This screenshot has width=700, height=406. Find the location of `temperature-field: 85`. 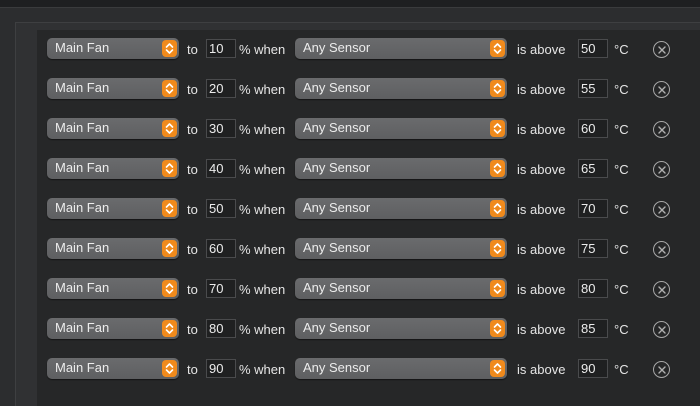

temperature-field: 85 is located at coordinates (593, 328).